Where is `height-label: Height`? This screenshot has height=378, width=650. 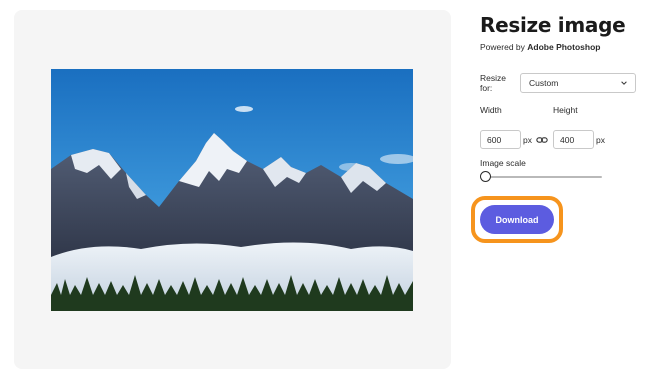 height-label: Height is located at coordinates (565, 110).